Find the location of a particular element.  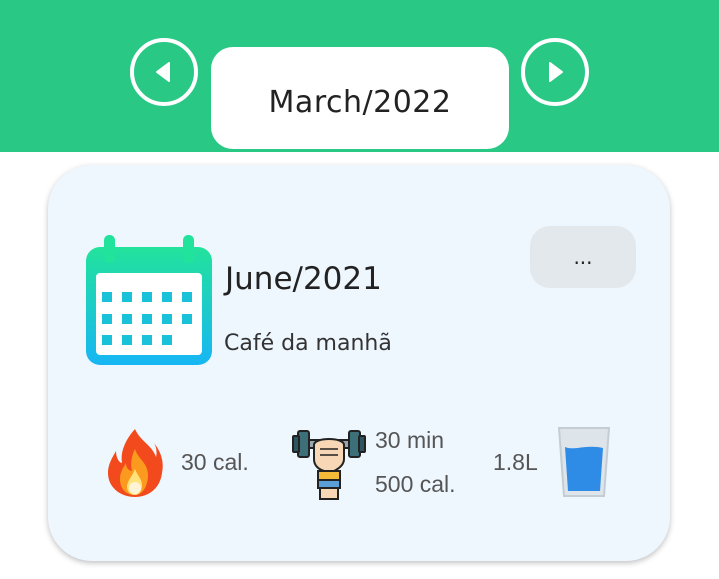

chevron-right-icon is located at coordinates (556, 72).